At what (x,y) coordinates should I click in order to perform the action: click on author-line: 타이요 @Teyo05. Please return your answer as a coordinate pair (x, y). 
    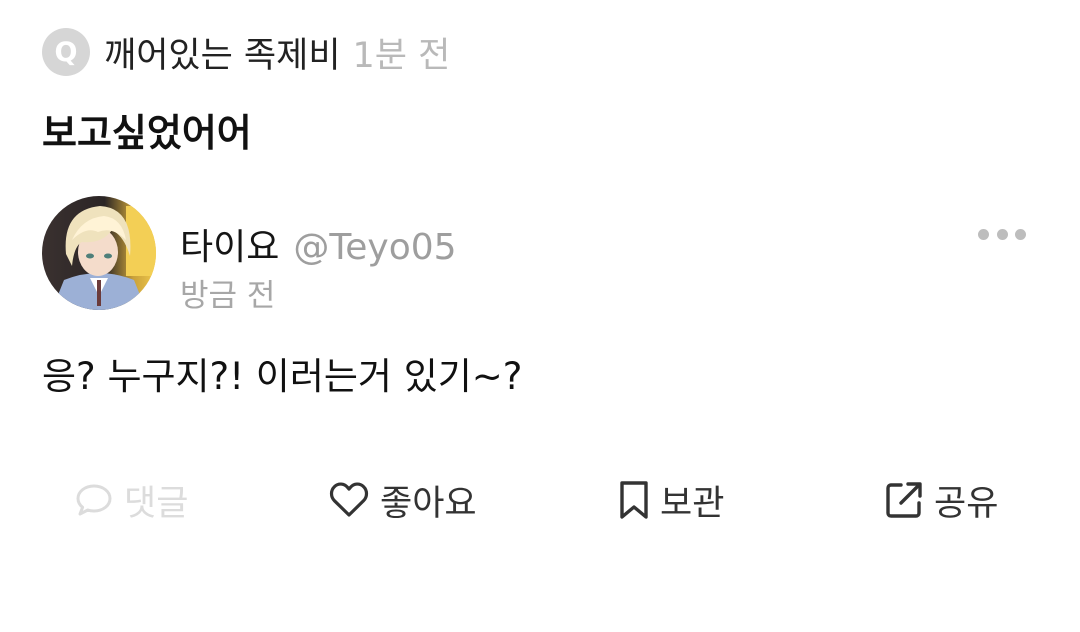
    Looking at the image, I should click on (318, 244).